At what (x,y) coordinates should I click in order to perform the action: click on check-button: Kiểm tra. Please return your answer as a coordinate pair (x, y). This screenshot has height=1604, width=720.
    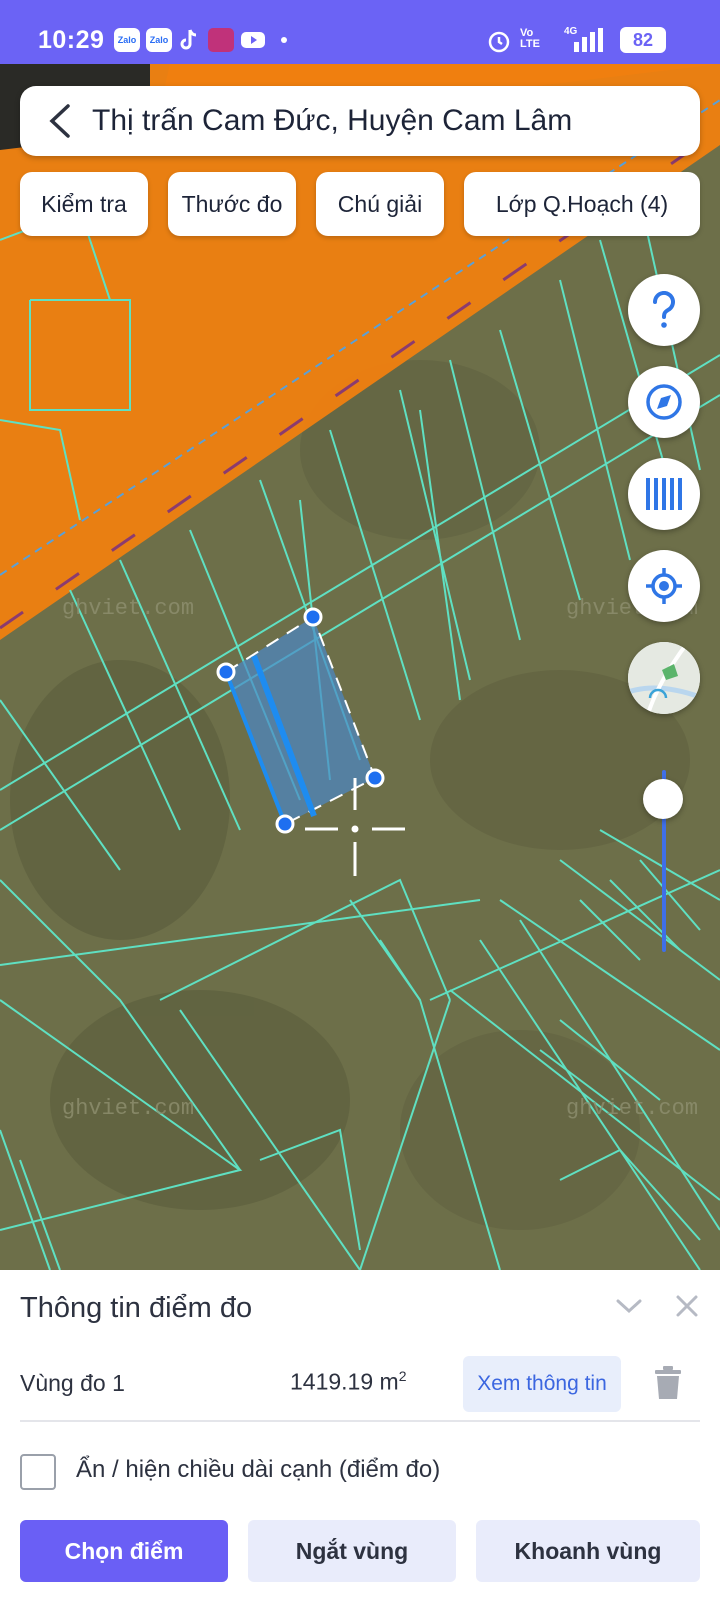
    Looking at the image, I should click on (84, 204).